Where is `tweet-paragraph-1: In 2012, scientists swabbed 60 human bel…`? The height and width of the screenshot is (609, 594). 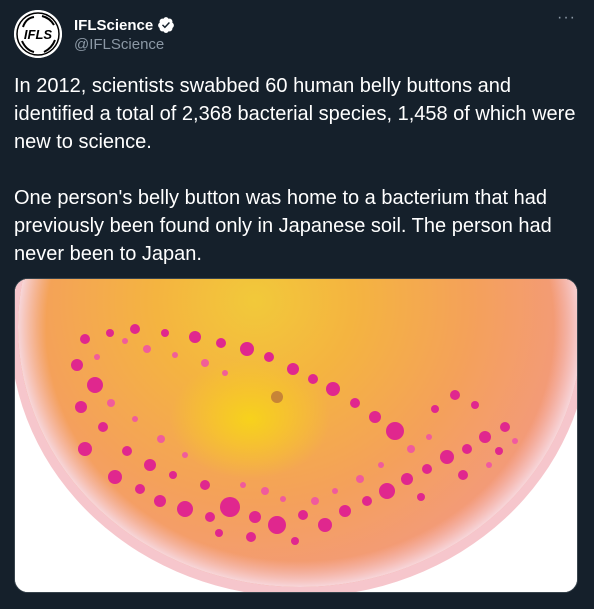 tweet-paragraph-1: In 2012, scientists swabbed 60 human bel… is located at coordinates (295, 114).